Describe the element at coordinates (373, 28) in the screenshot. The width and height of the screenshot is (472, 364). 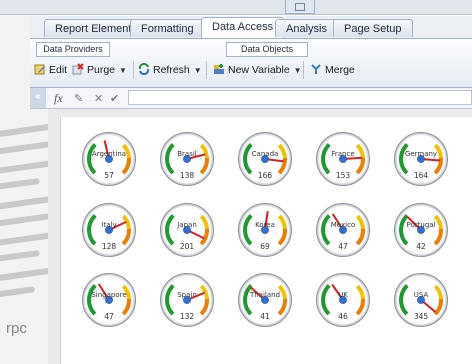
I see `tab-page-setup: Page Setup` at that location.